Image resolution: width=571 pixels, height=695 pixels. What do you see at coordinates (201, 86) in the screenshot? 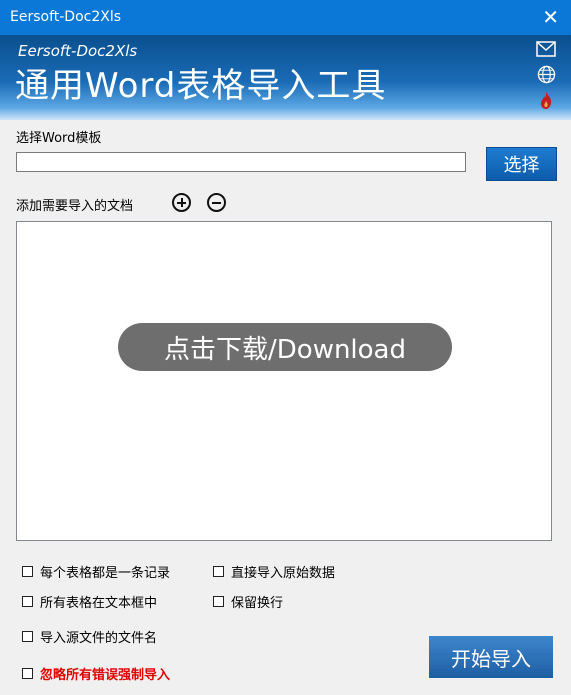
I see `banner-title: 通用Word表格导入工具` at bounding box center [201, 86].